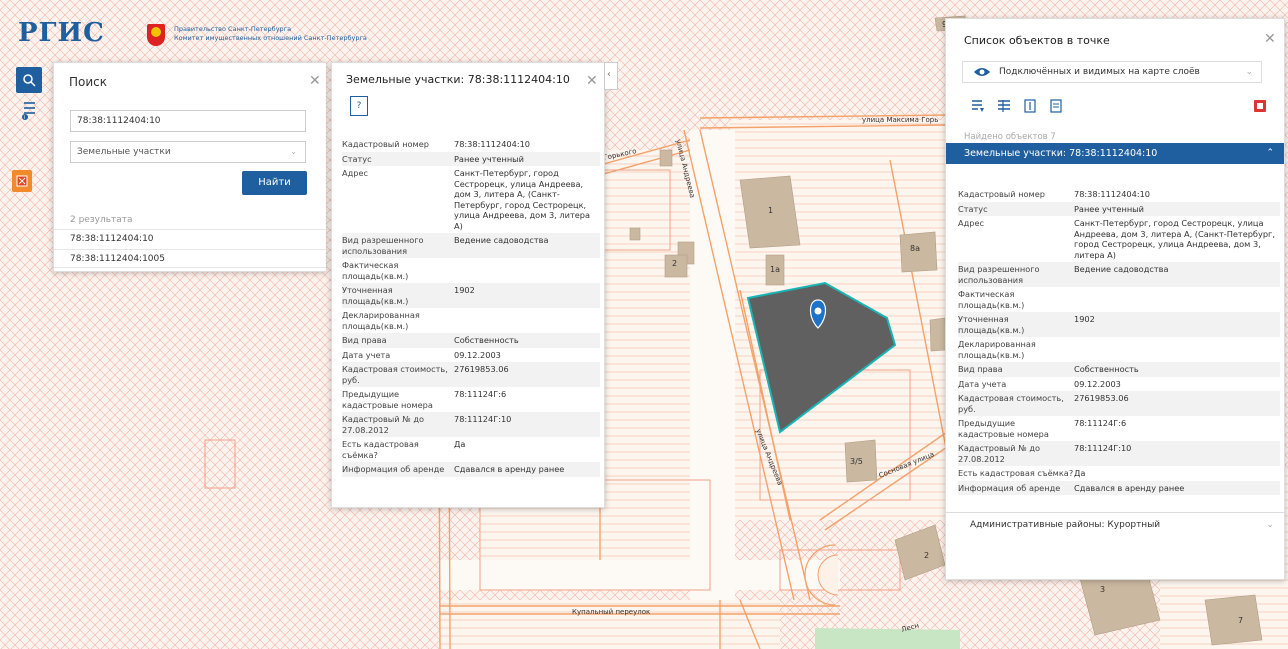  What do you see at coordinates (982, 72) in the screenshot?
I see `eye-icon` at bounding box center [982, 72].